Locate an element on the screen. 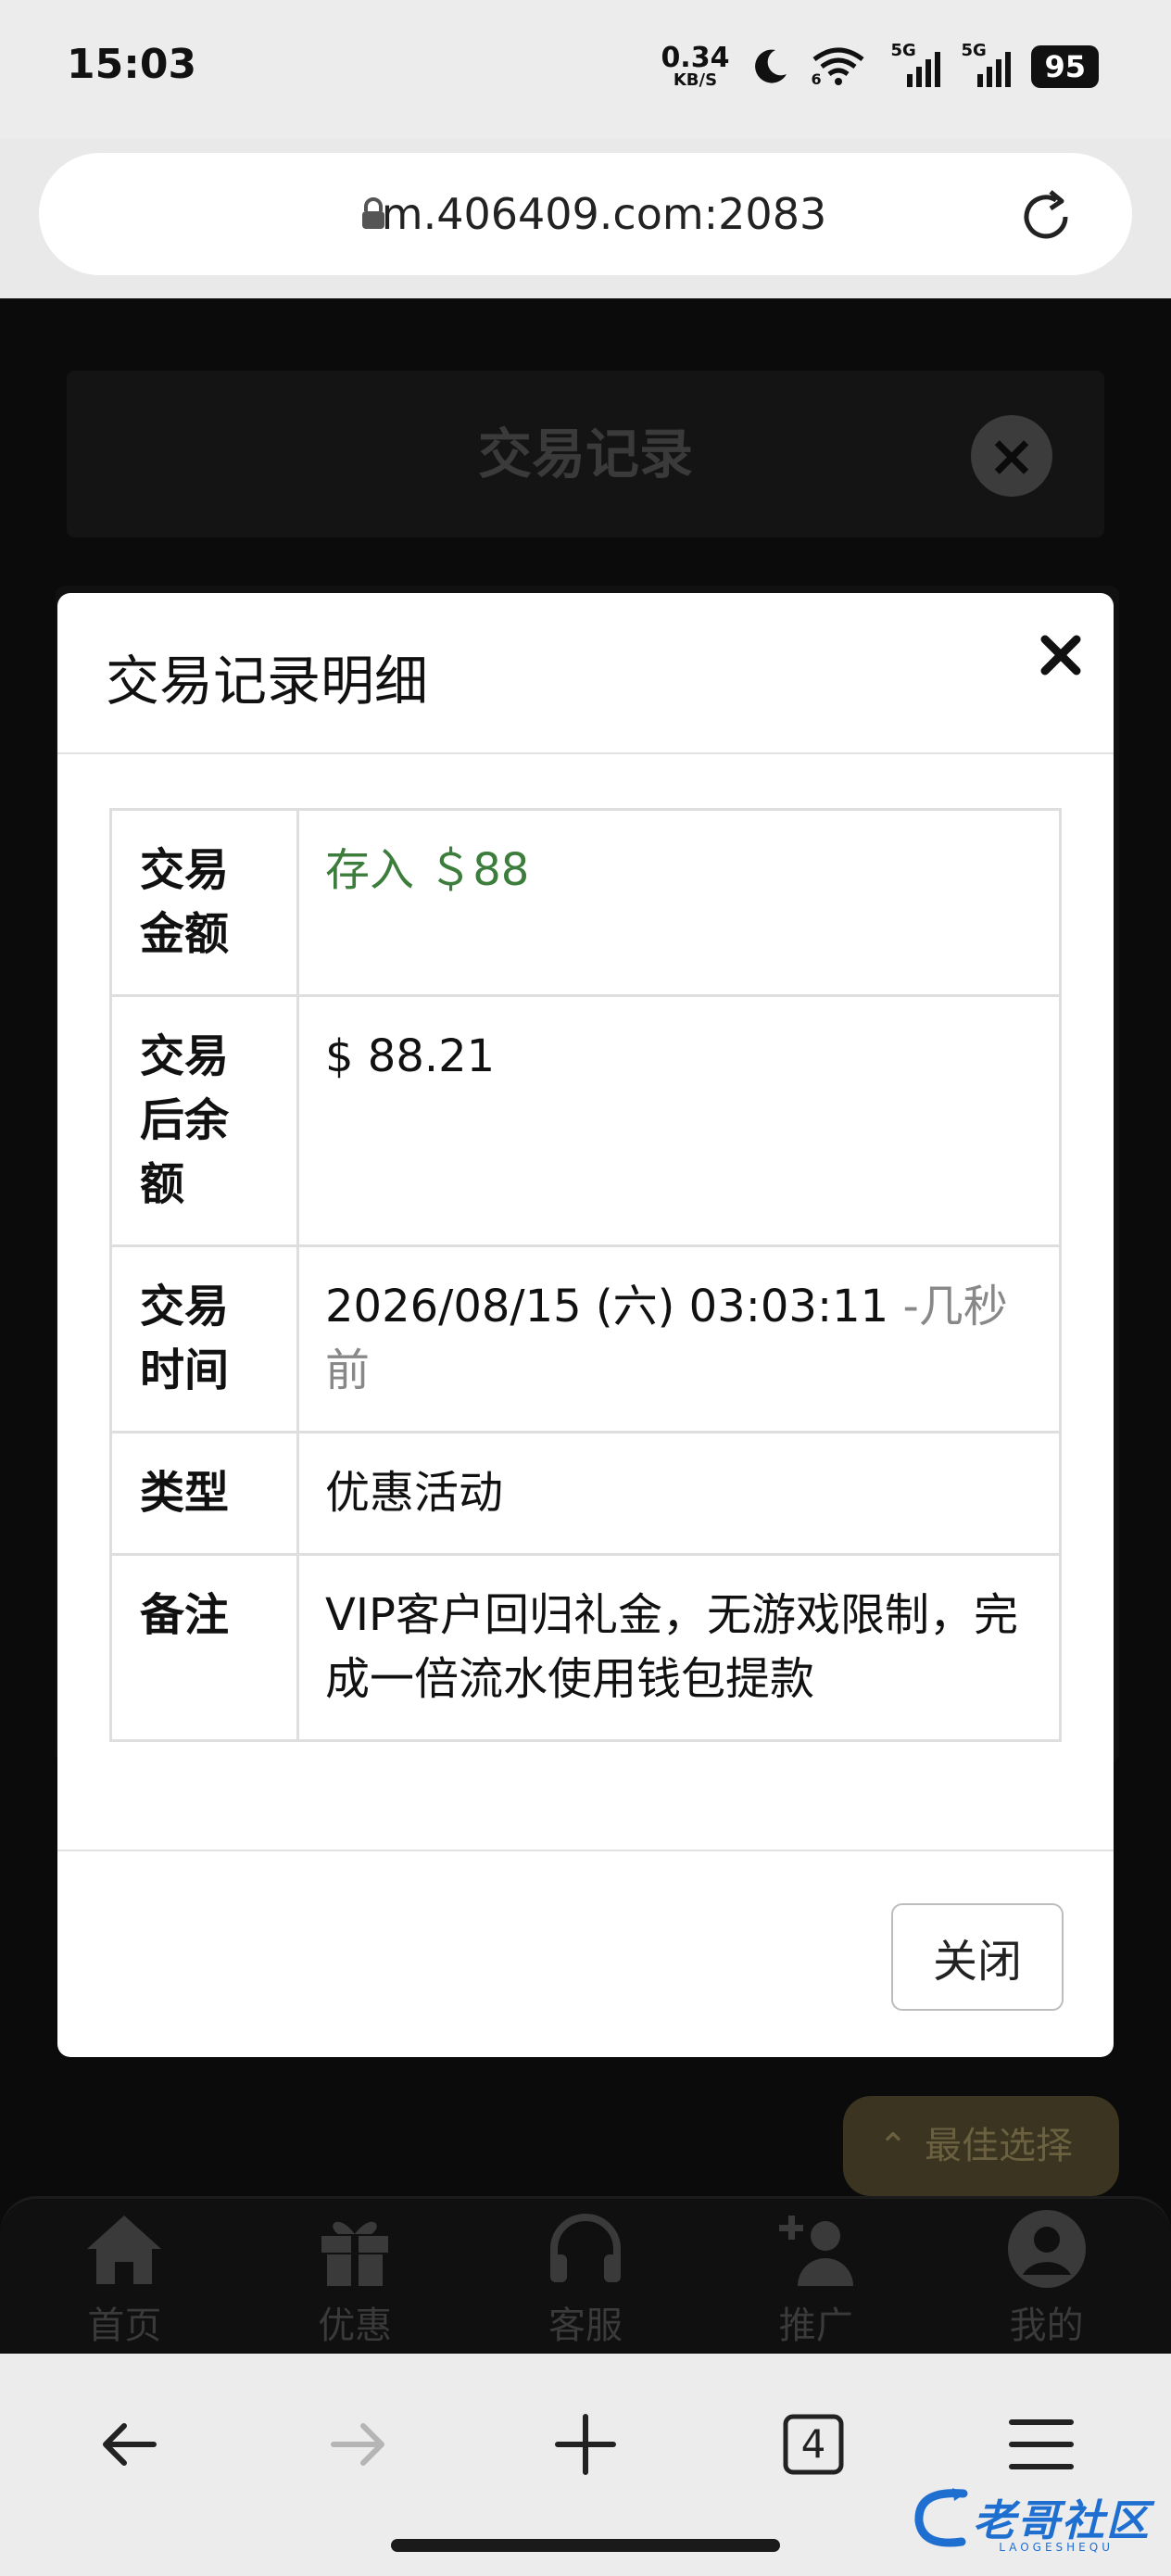 The width and height of the screenshot is (1171, 2576). tab-label: 客服 is located at coordinates (585, 2326).